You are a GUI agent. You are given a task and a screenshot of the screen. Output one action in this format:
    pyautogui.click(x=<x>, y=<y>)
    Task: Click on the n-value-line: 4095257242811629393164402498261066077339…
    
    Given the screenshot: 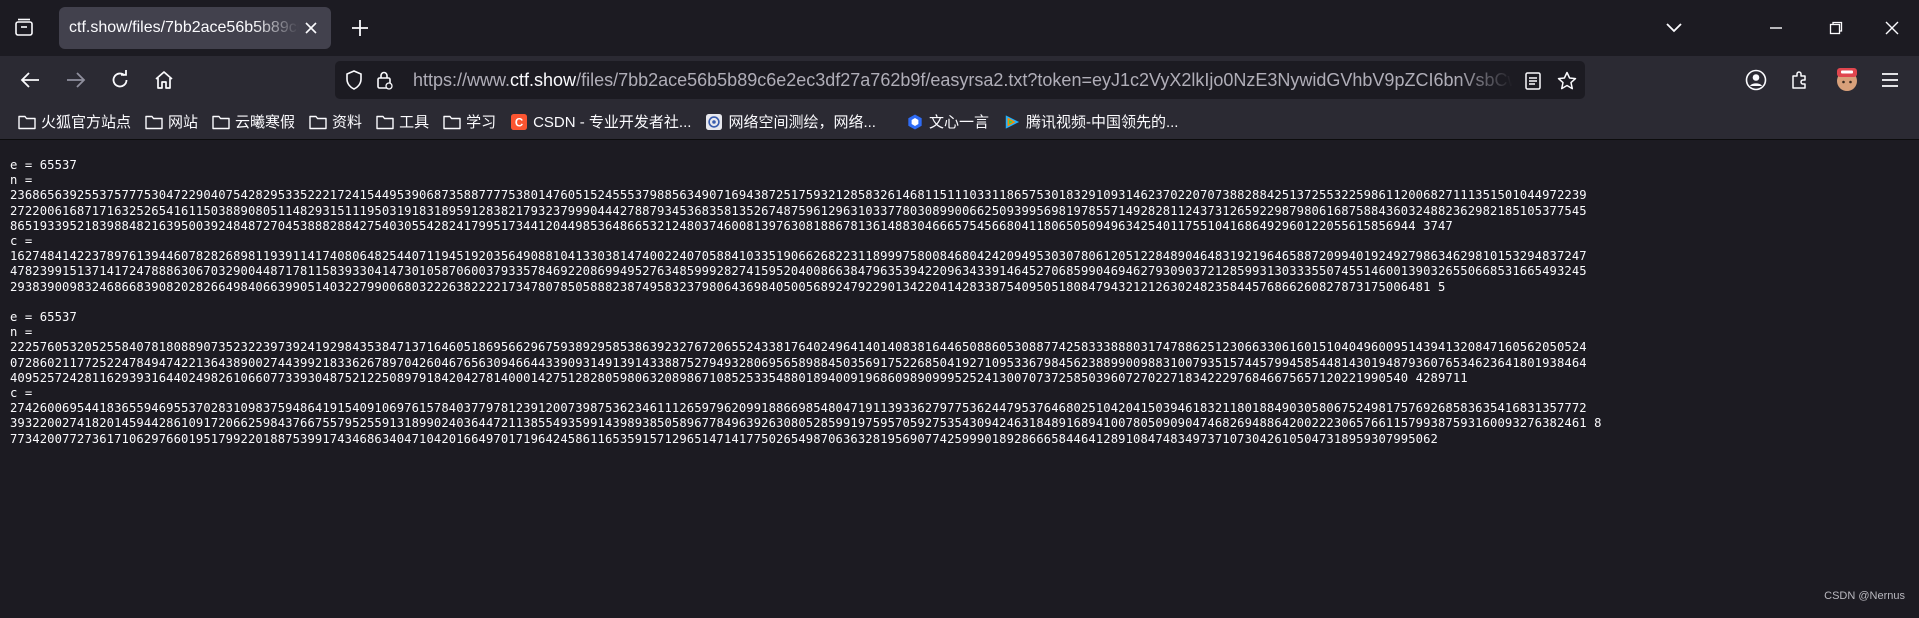 What is the action you would take?
    pyautogui.click(x=739, y=377)
    